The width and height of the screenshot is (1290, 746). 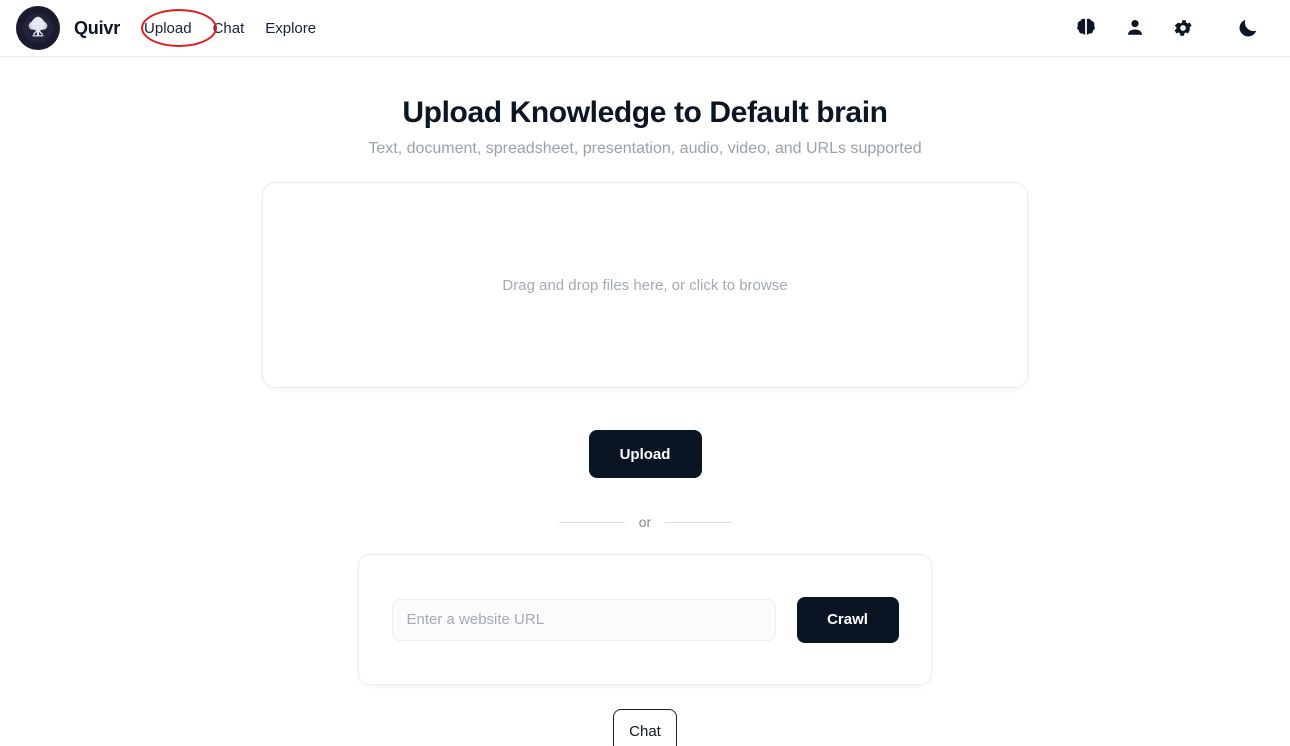 What do you see at coordinates (698, 522) in the screenshot?
I see `divider-line-right` at bounding box center [698, 522].